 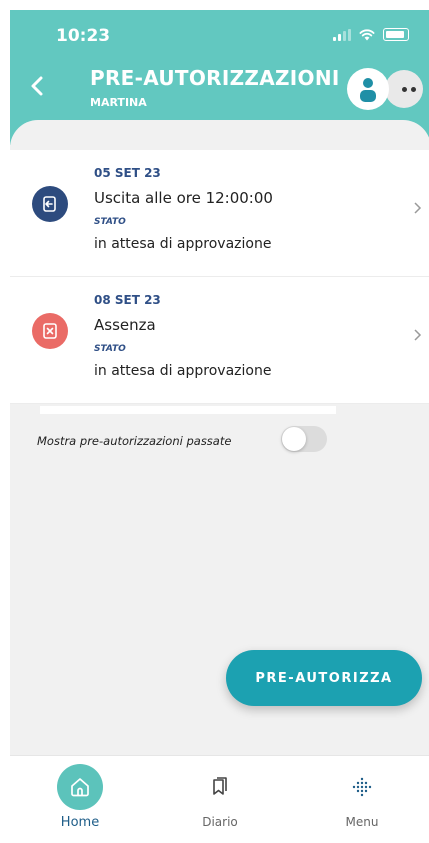 What do you see at coordinates (134, 441) in the screenshot?
I see `toggle-label: Mostra pre-autorizzazioni passate` at bounding box center [134, 441].